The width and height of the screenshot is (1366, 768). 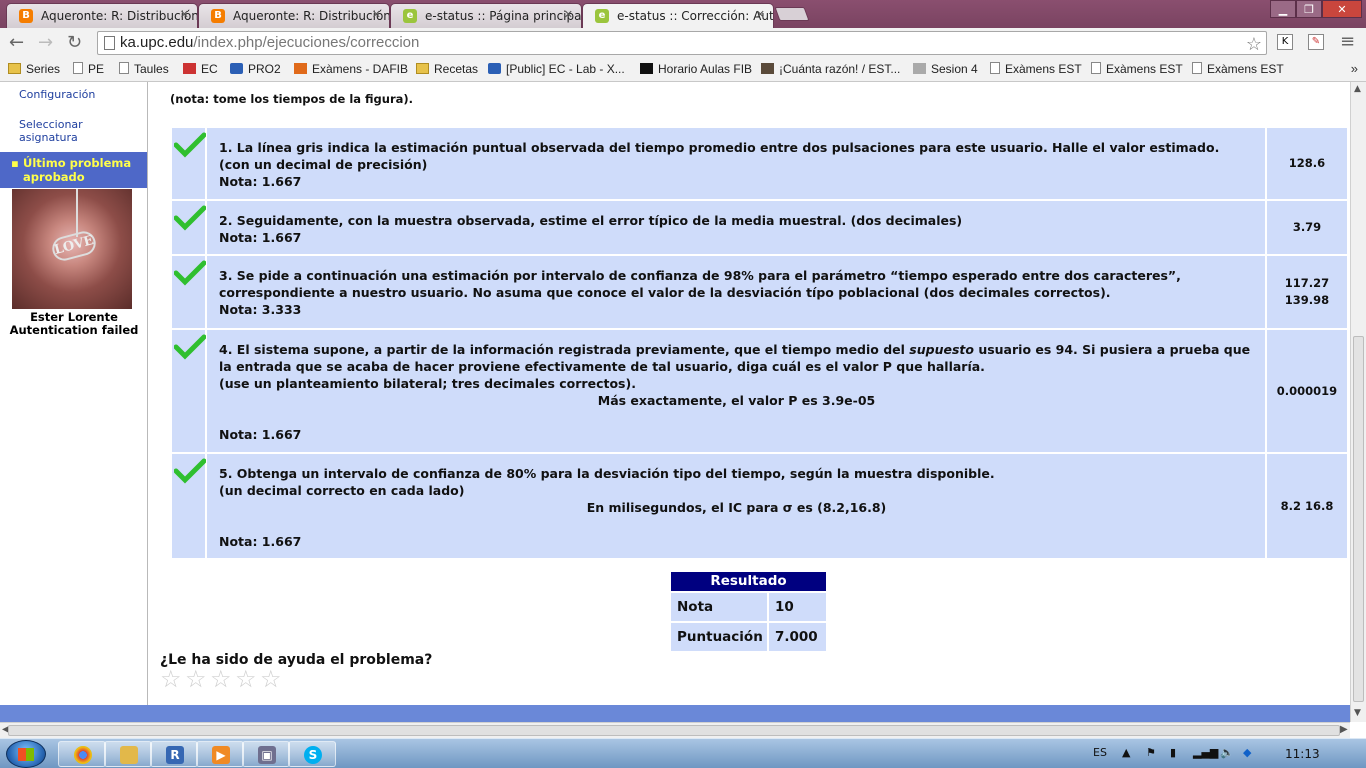 What do you see at coordinates (602, 16) in the screenshot?
I see `estatus-icon: e` at bounding box center [602, 16].